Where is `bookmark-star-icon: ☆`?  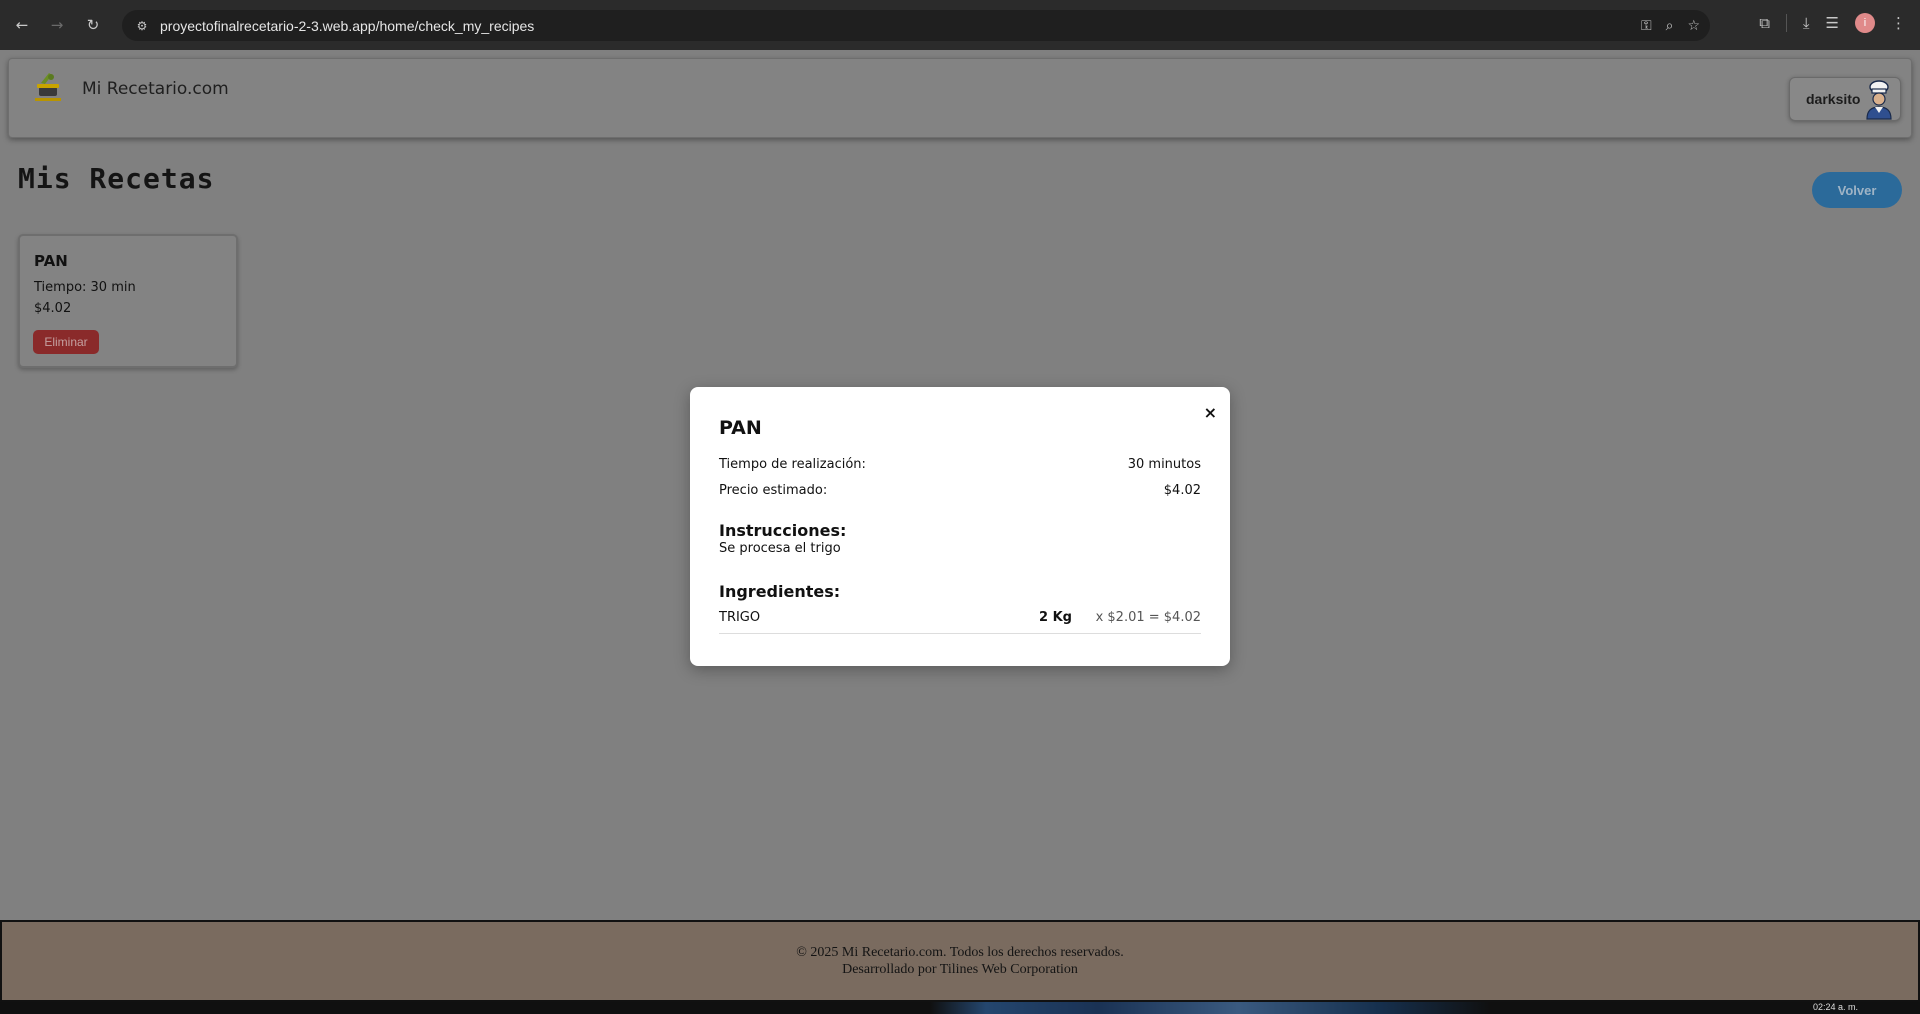 bookmark-star-icon: ☆ is located at coordinates (1693, 26).